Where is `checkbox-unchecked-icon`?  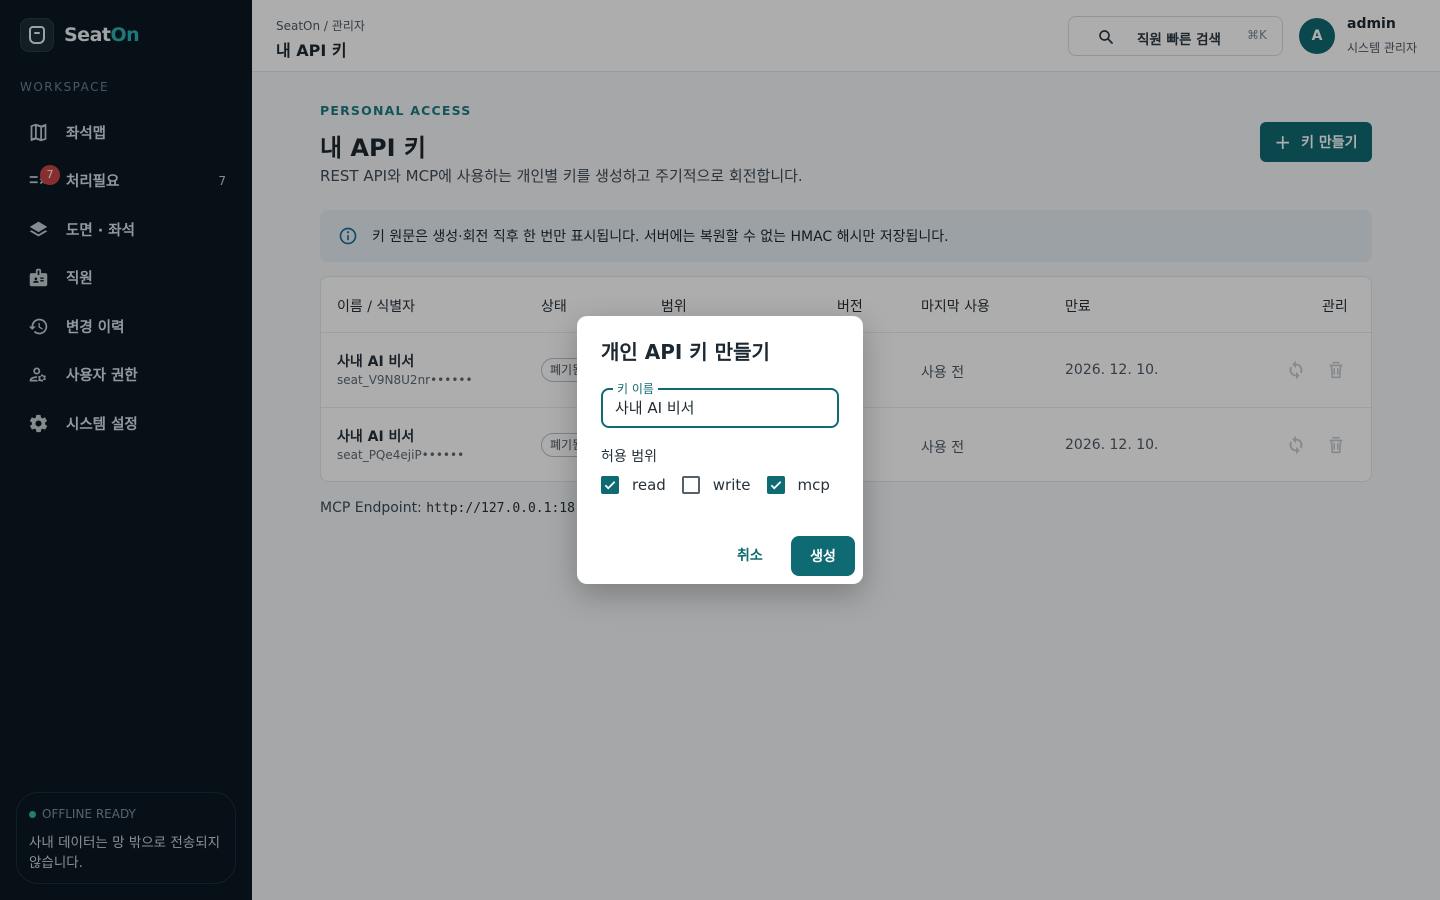
checkbox-unchecked-icon is located at coordinates (690, 485).